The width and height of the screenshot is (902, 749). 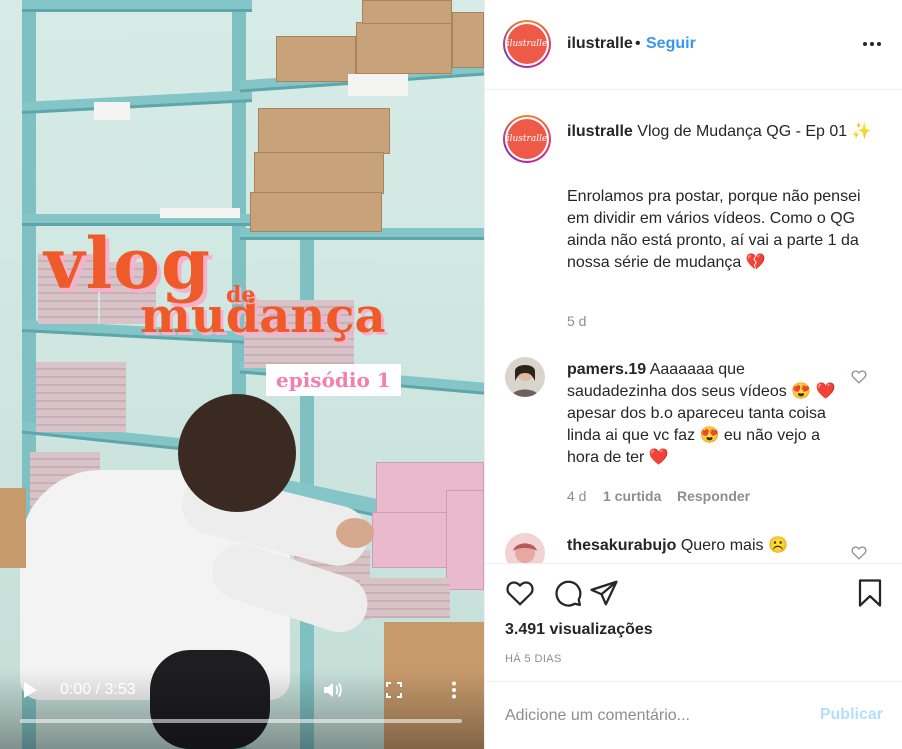 I want to click on overlay-title-de: de, so click(x=241, y=295).